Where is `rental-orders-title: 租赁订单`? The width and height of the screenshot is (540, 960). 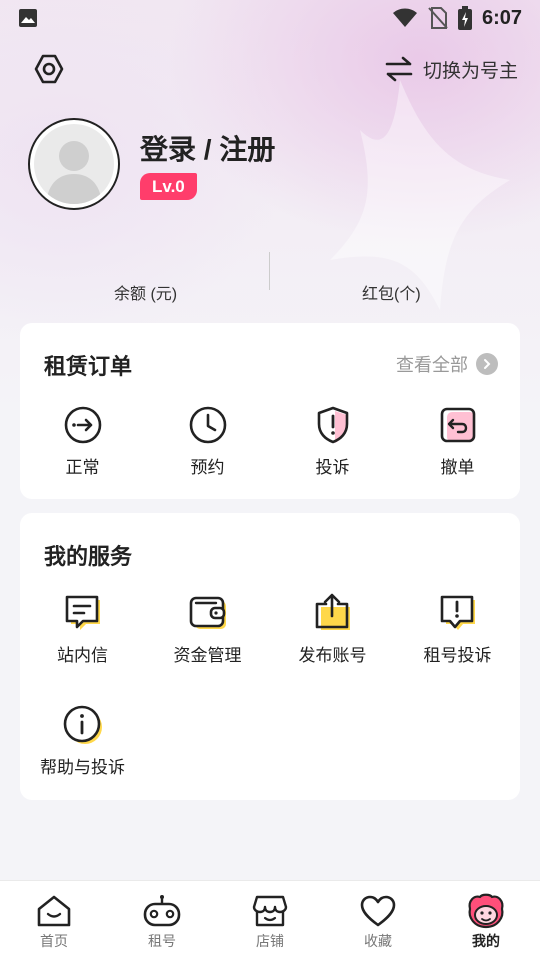
rental-orders-title: 租赁订单 is located at coordinates (88, 366).